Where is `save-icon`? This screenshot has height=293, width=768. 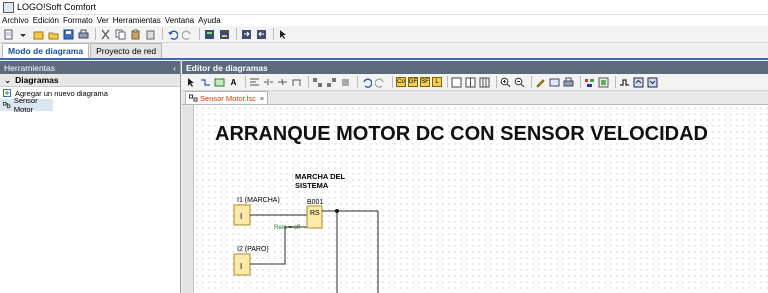
save-icon is located at coordinates (68, 34).